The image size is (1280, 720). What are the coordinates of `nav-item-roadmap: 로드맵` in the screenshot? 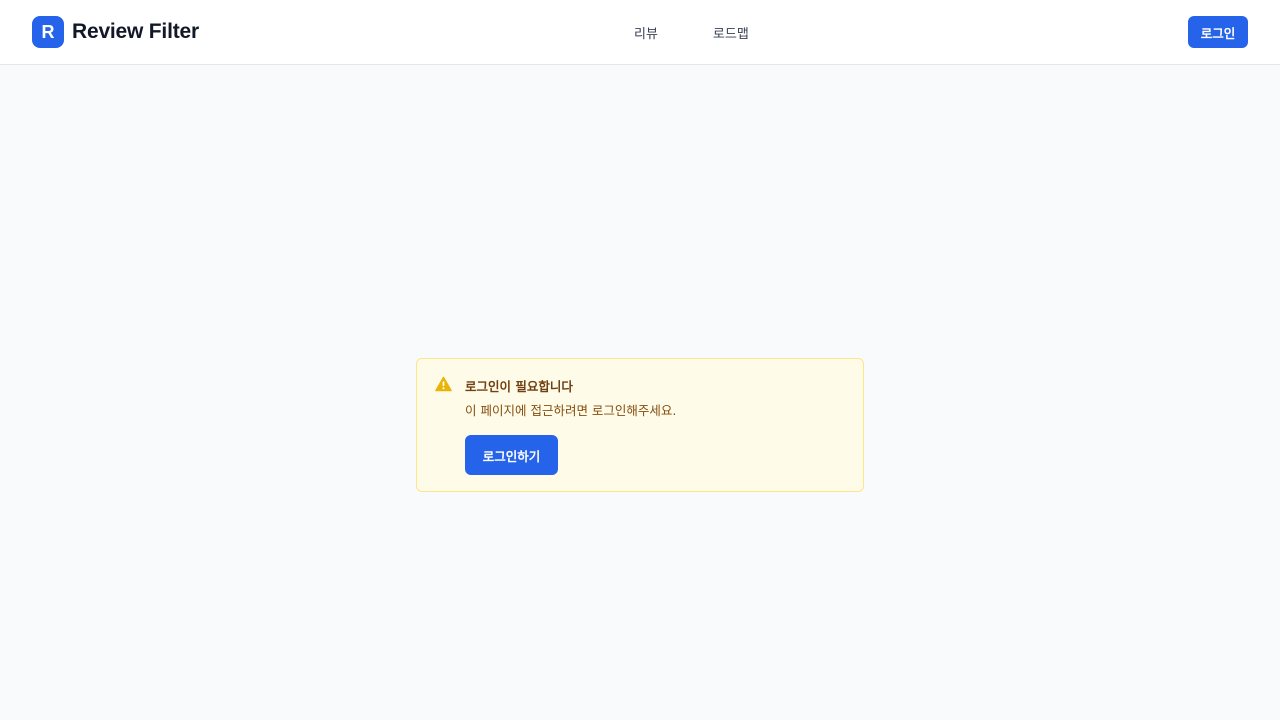 It's located at (731, 32).